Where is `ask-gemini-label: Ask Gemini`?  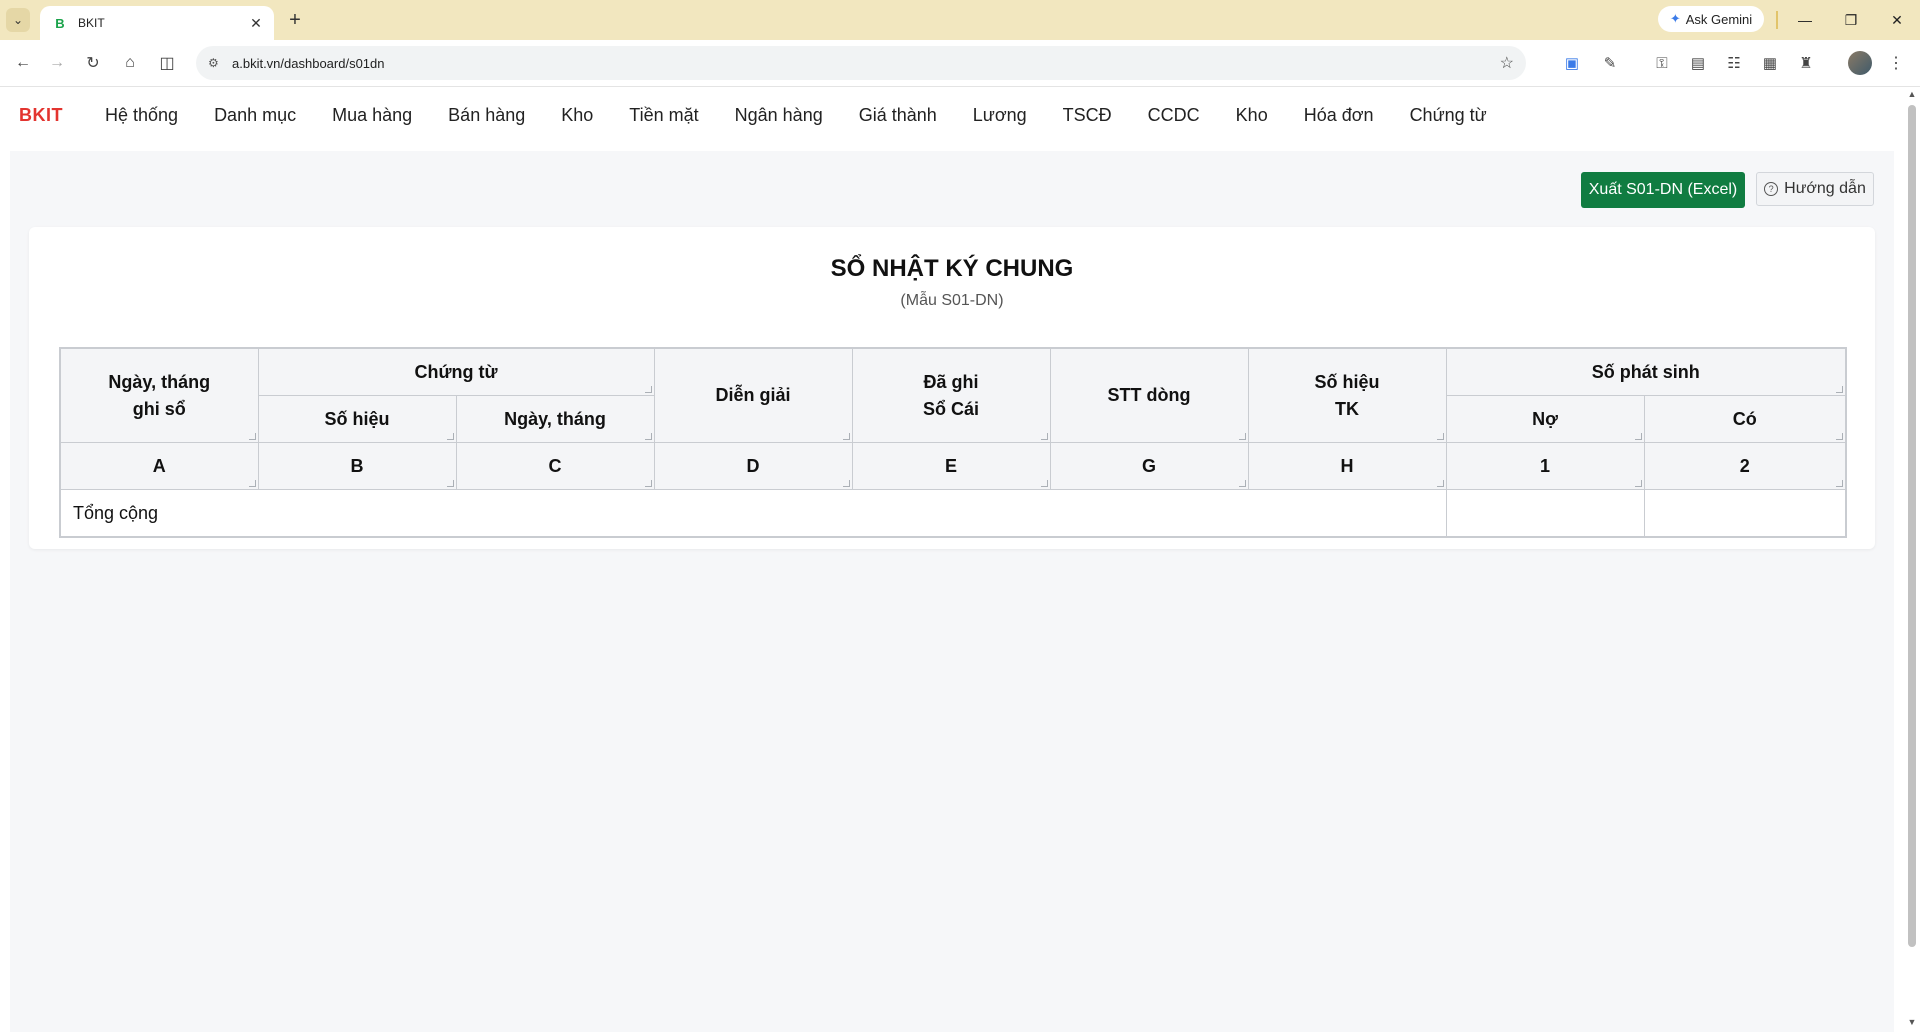
ask-gemini-label: Ask Gemini is located at coordinates (1719, 19).